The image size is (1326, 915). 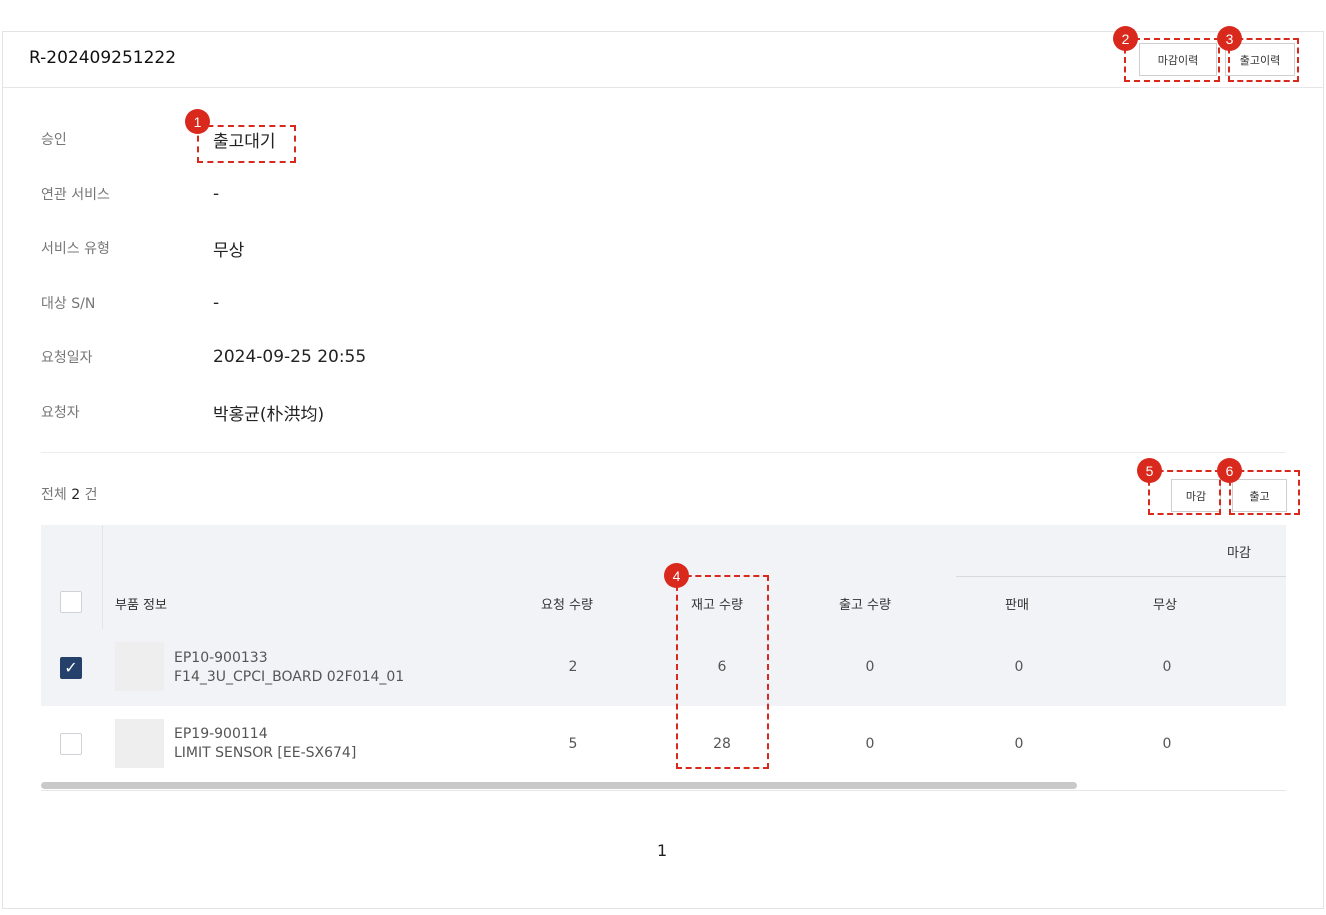 I want to click on info-row-request-date: 요청일자 2024-09-25 20:55, so click(x=203, y=357).